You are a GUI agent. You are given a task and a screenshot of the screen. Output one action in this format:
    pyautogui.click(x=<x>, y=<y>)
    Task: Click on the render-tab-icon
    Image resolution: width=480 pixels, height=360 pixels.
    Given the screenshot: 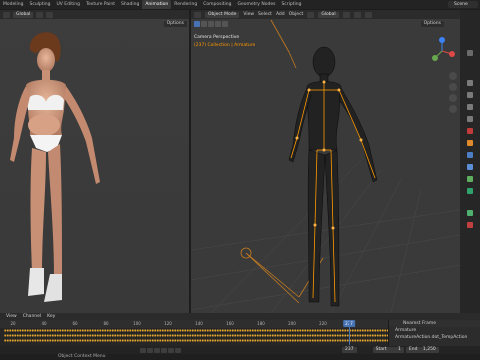 What is the action you would take?
    pyautogui.click(x=470, y=83)
    